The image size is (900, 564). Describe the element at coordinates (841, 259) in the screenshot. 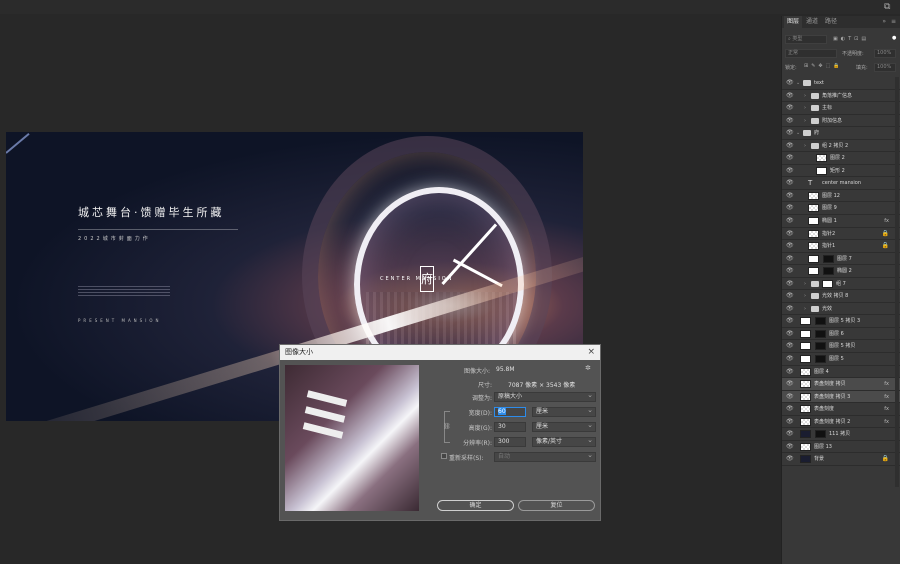

I see `layer-row: 👁 图层 7` at that location.